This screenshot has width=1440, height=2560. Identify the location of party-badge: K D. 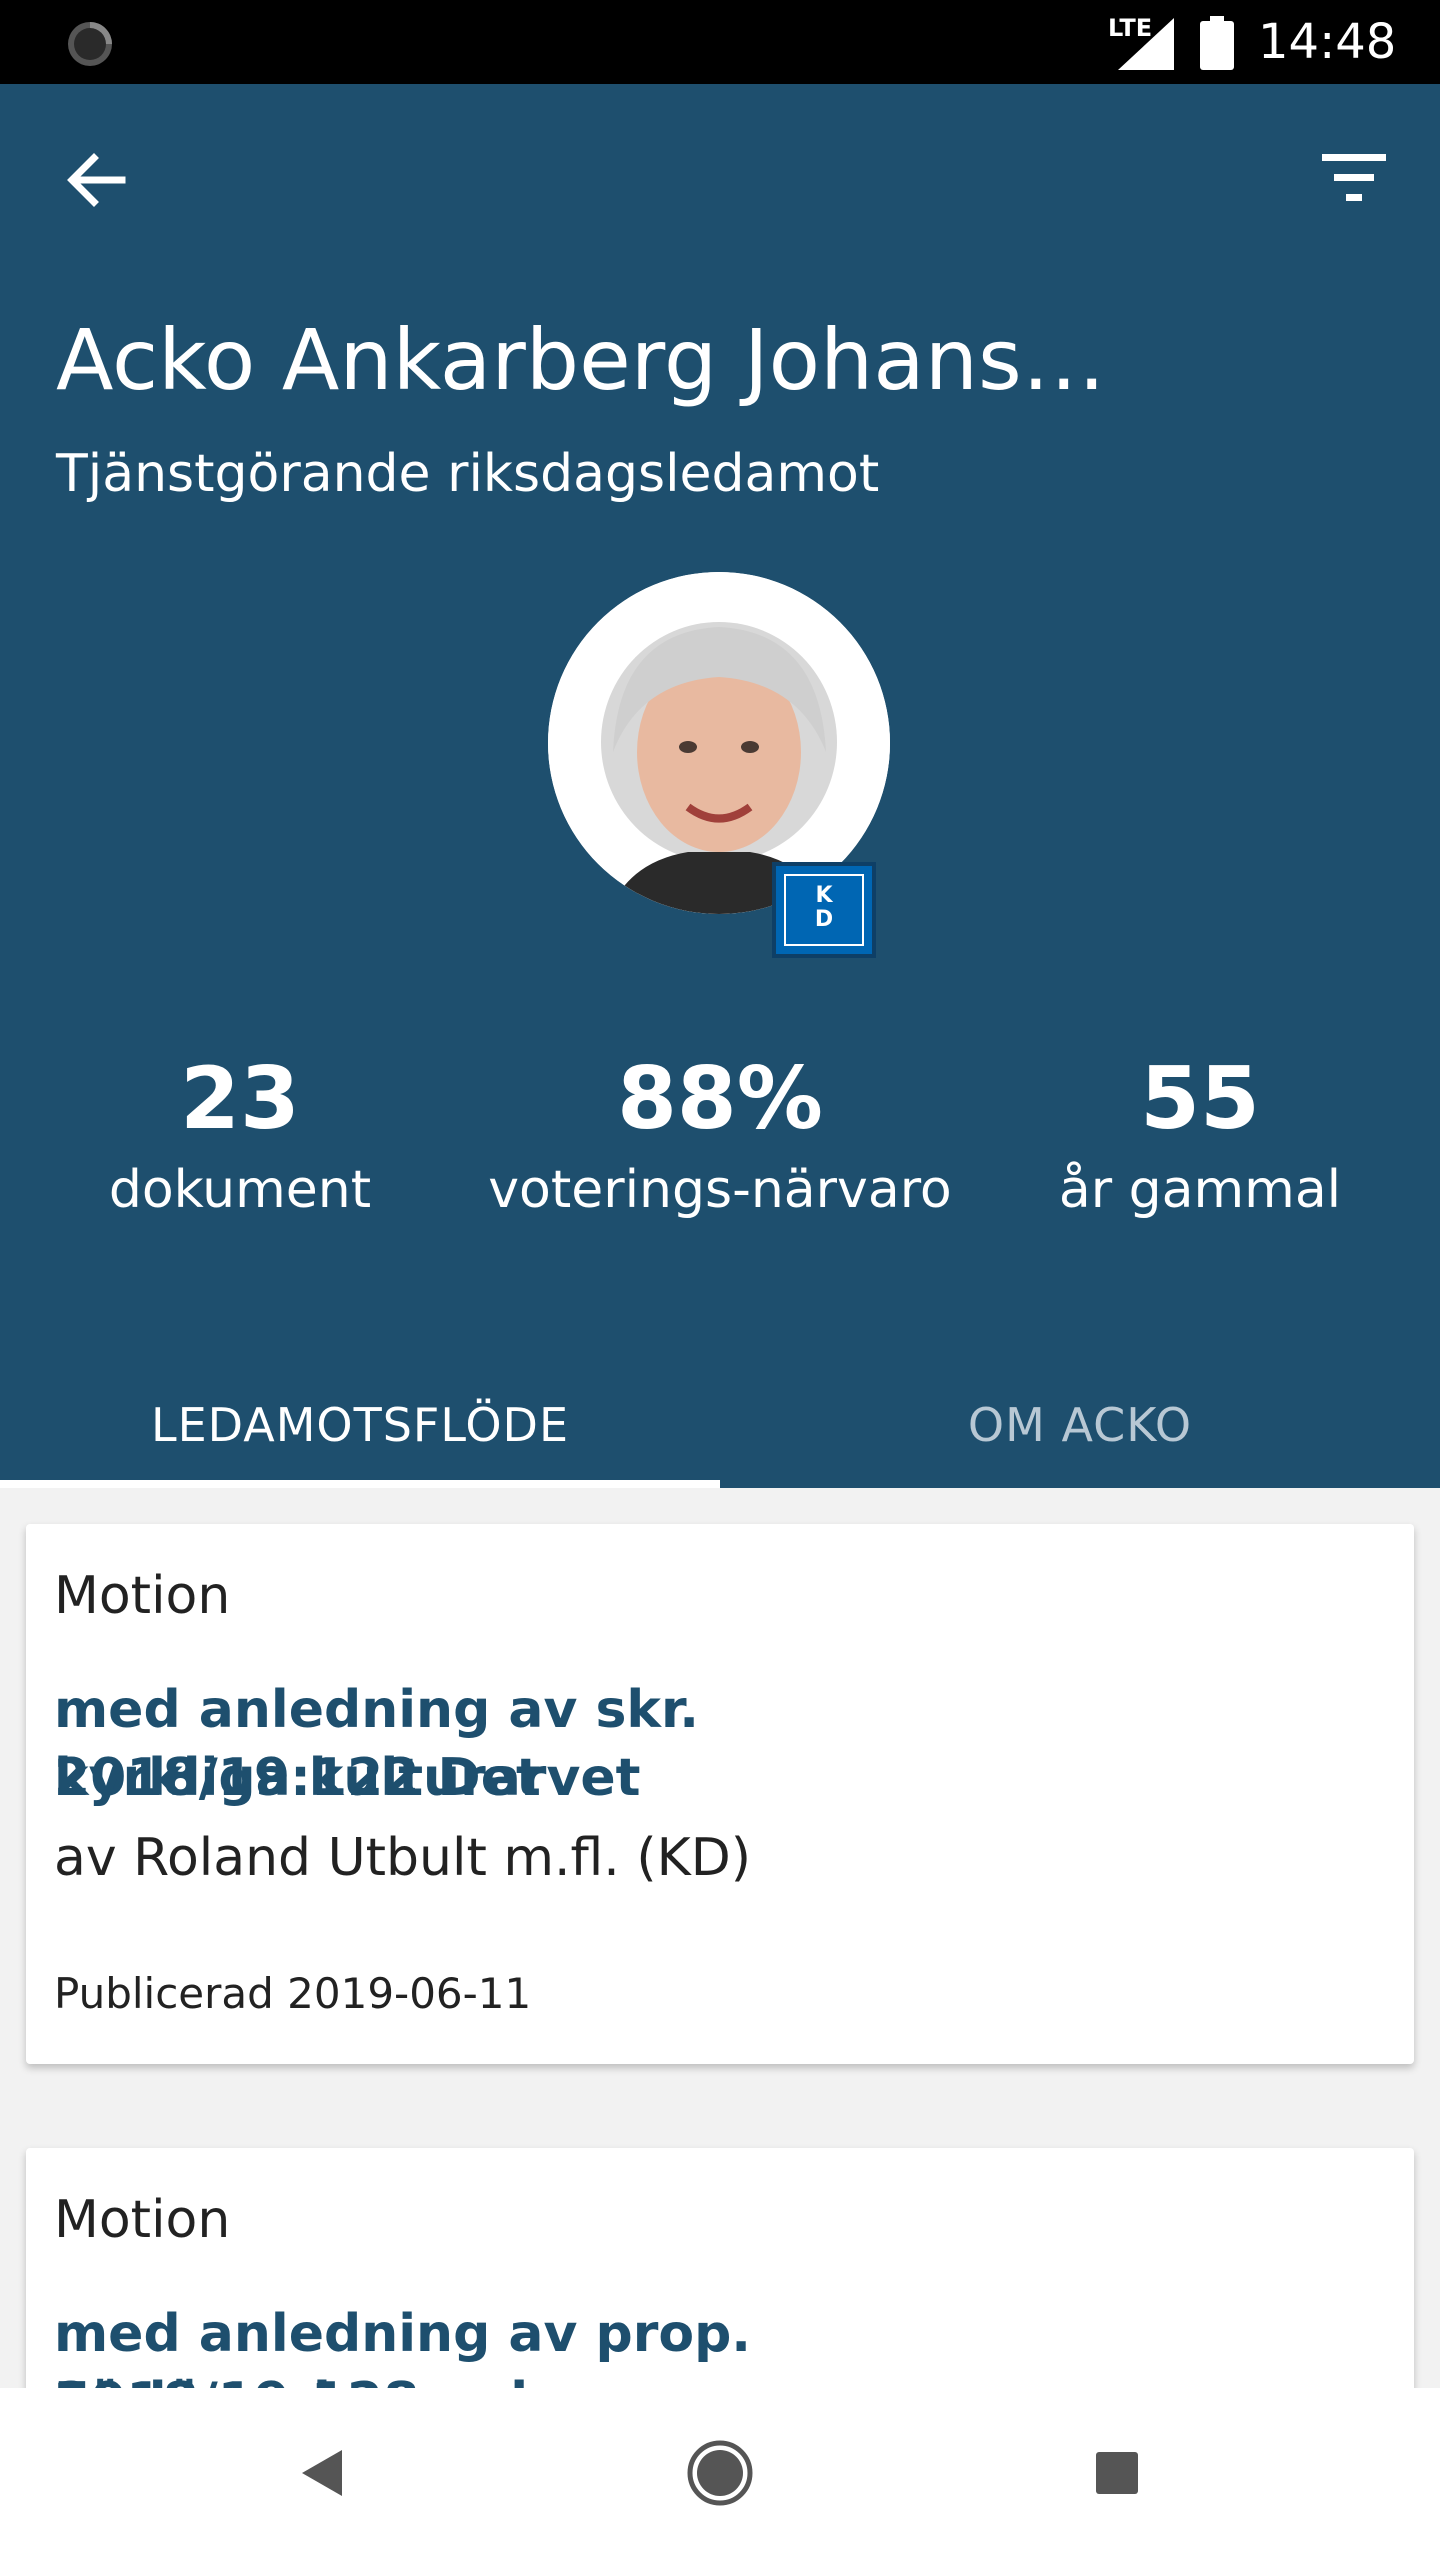
(824, 910).